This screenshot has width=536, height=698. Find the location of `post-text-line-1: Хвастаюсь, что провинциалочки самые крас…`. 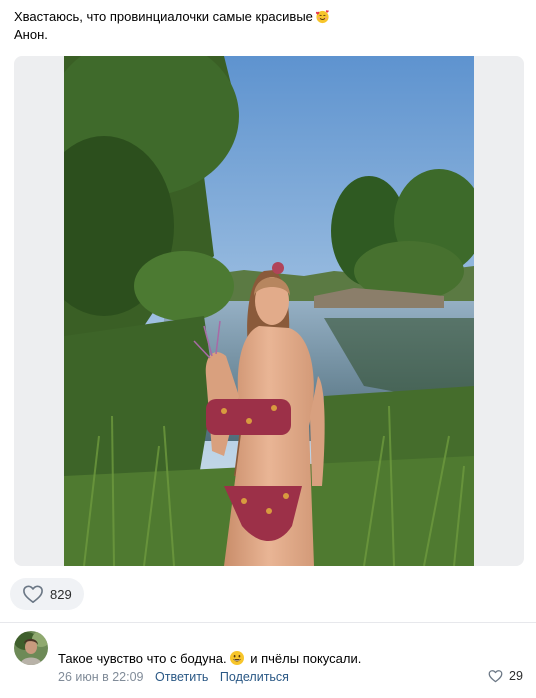

post-text-line-1: Хвастаюсь, что провинциалочки самые крас… is located at coordinates (264, 17).